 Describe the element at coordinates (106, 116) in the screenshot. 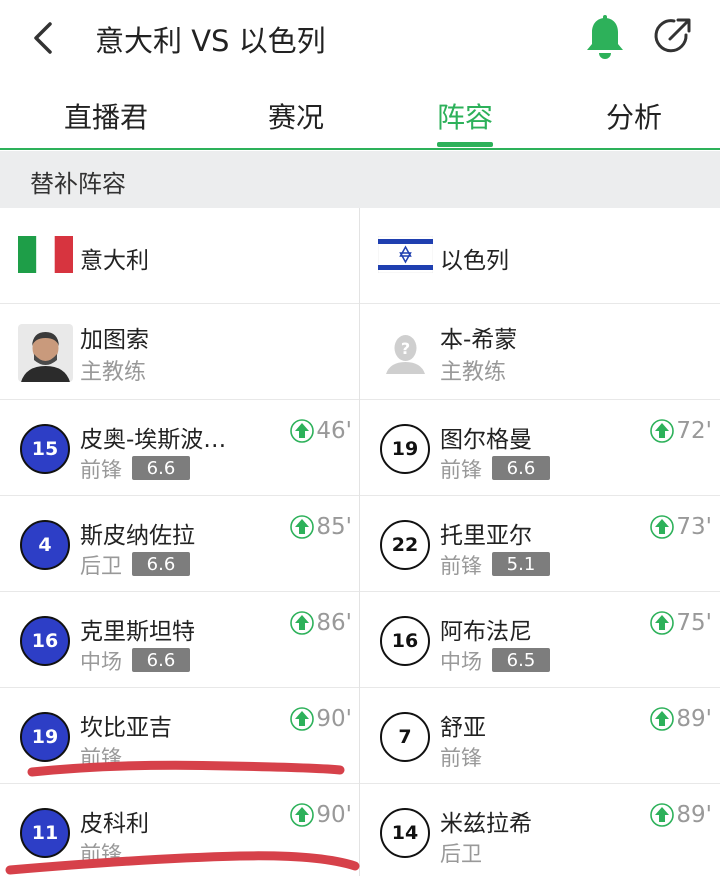

I see `tab-live: 直播君` at that location.